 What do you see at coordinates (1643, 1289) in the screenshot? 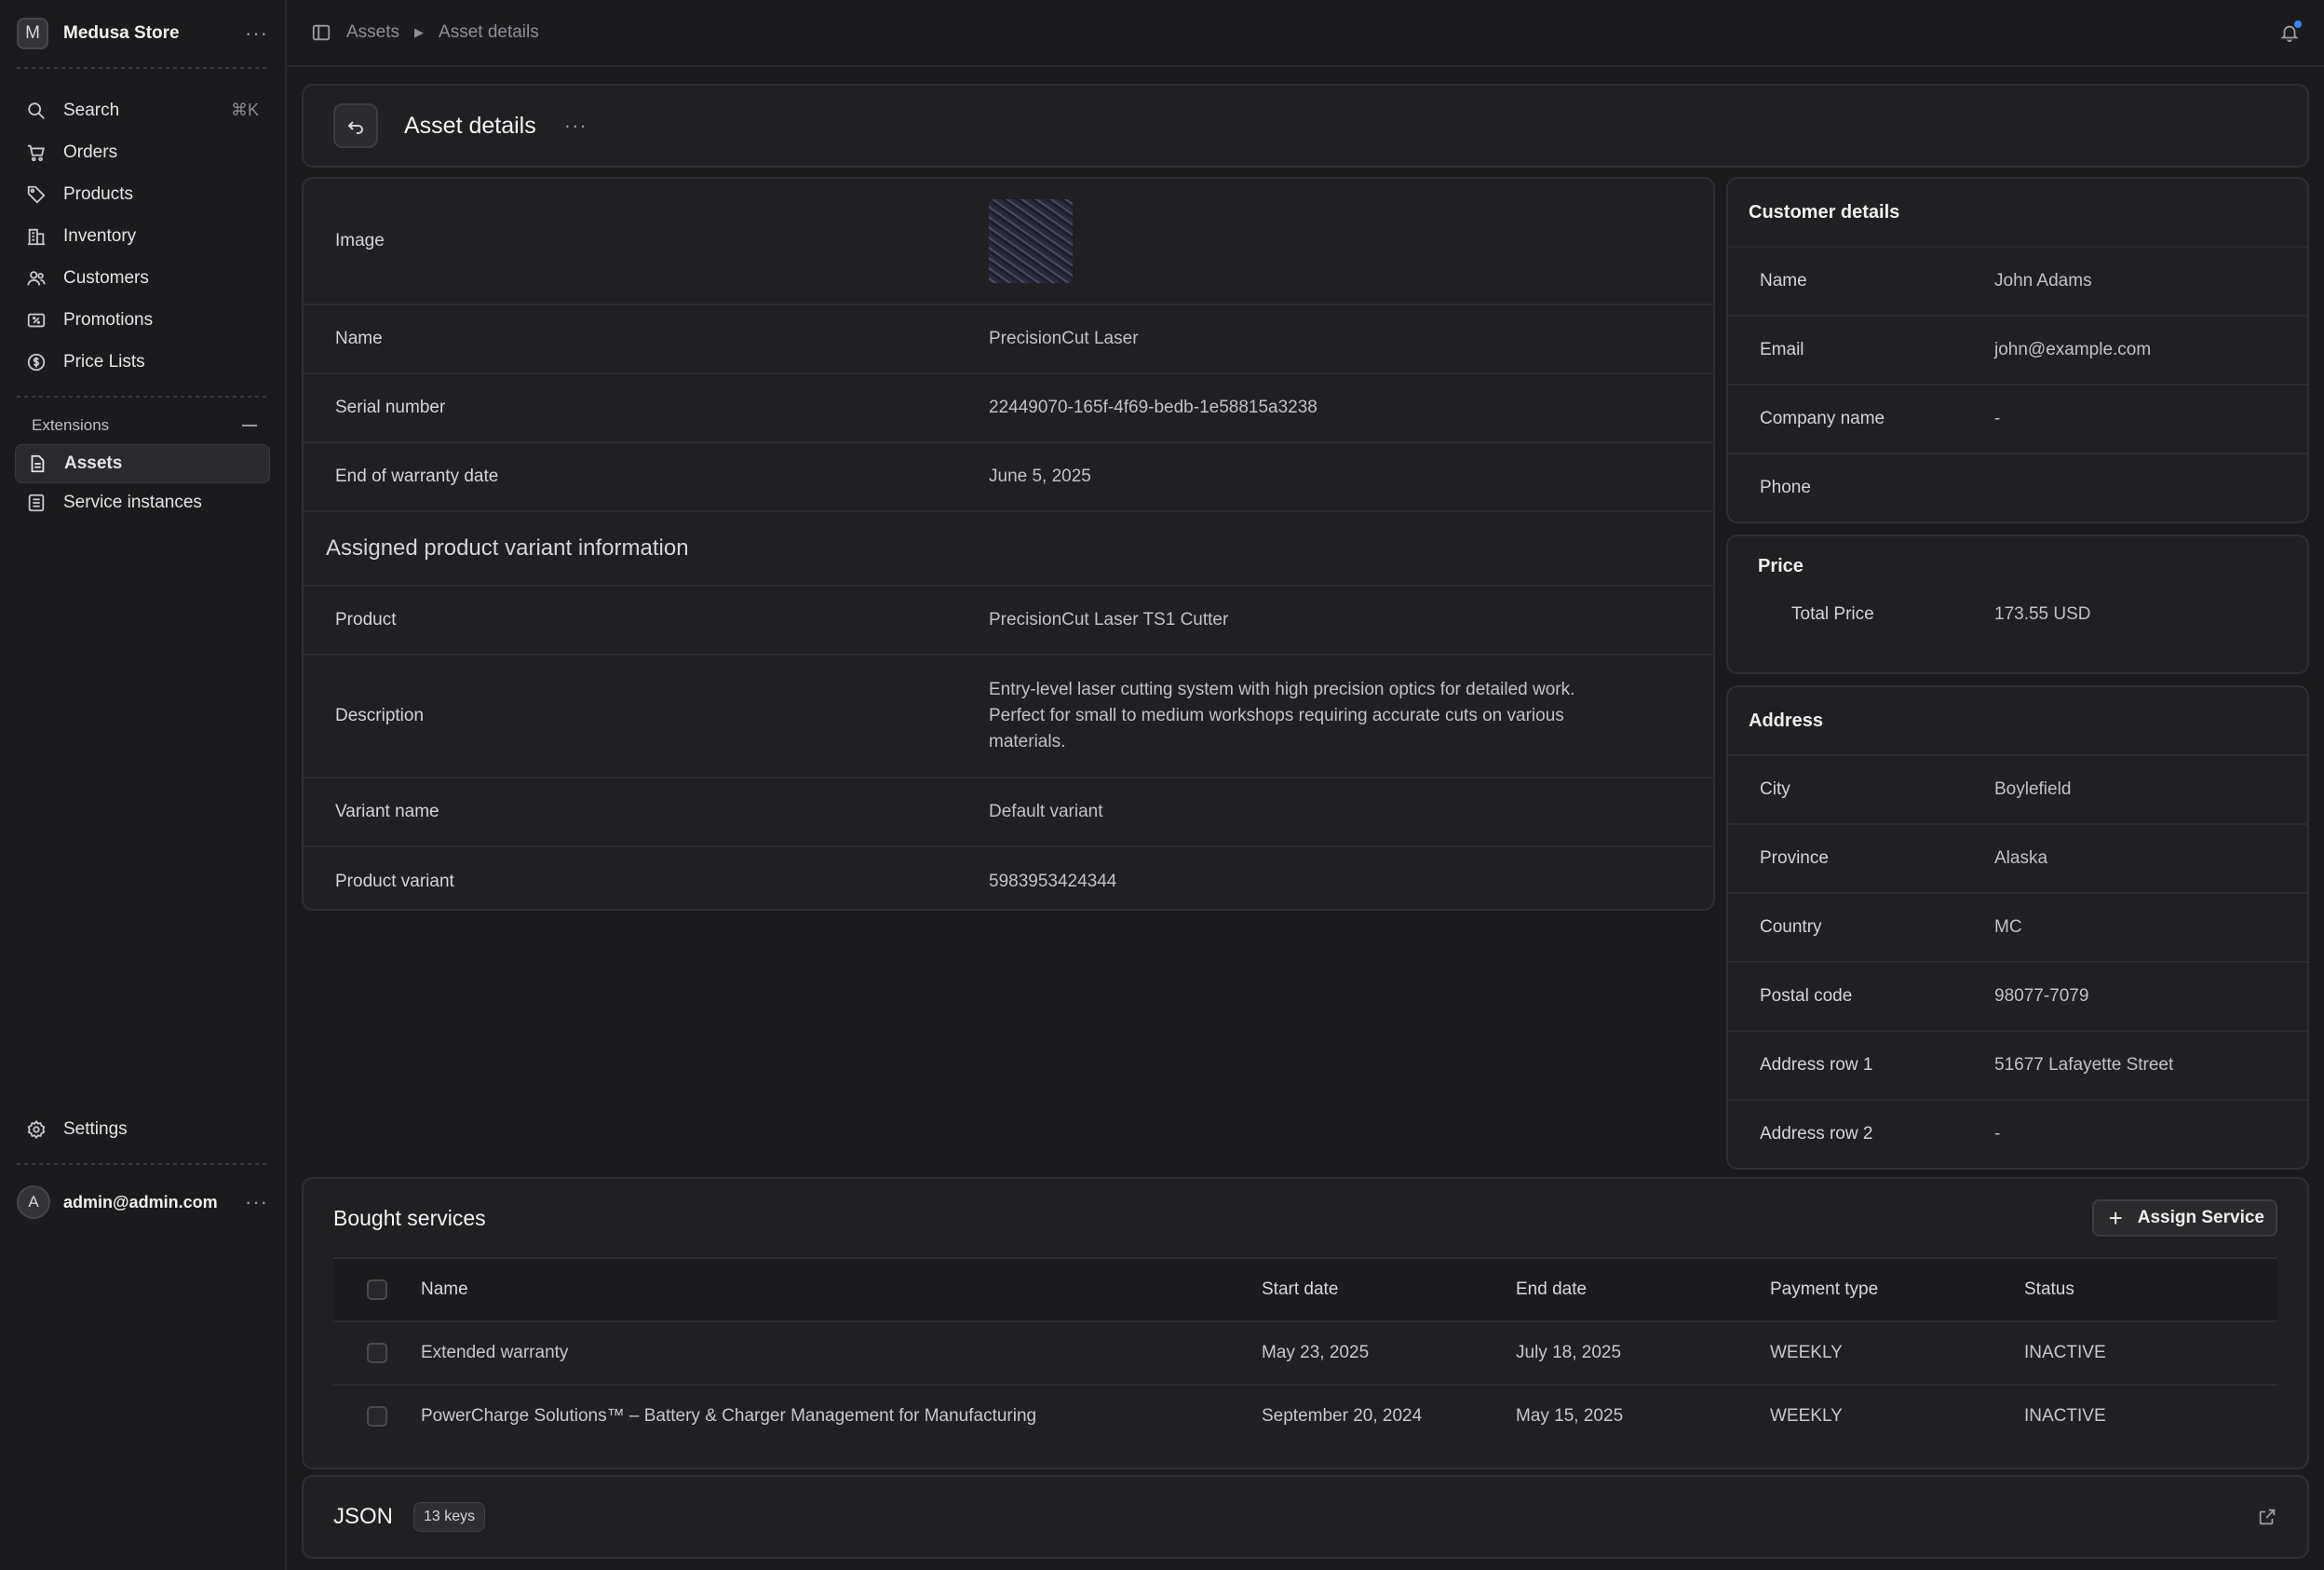
I see `column-header-end: End date` at bounding box center [1643, 1289].